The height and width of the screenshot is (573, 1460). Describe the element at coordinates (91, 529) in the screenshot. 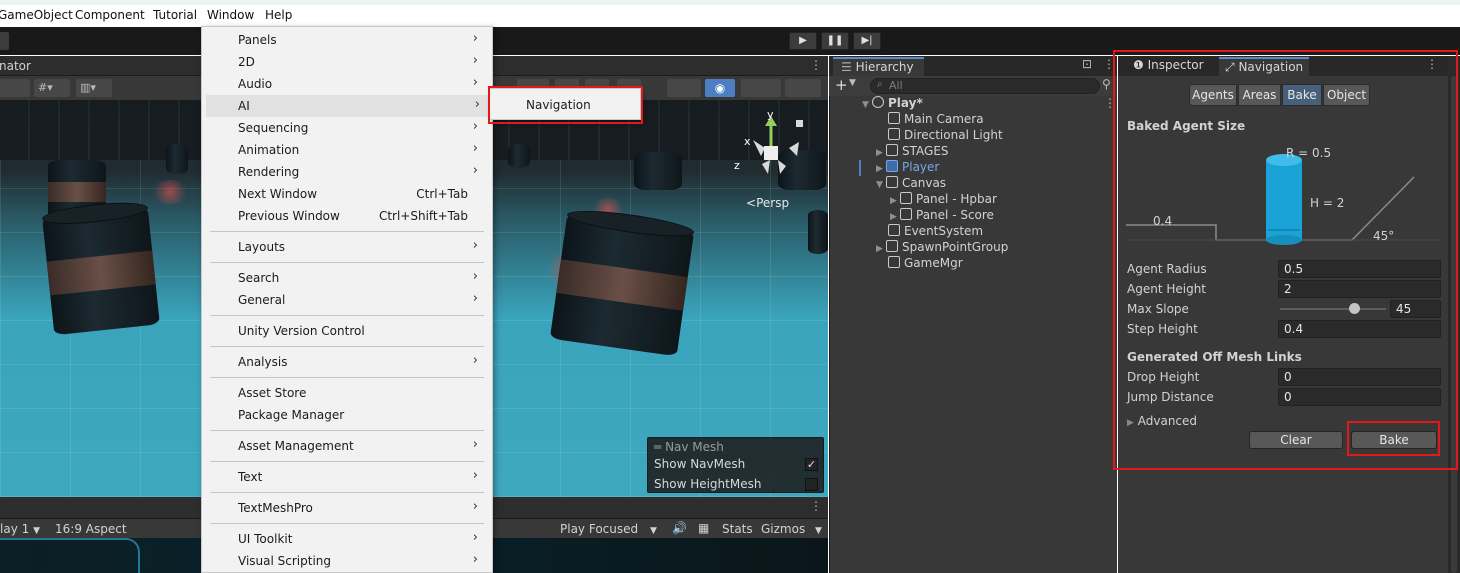

I see `aspect-dropdown: 16:9 Aspect` at that location.